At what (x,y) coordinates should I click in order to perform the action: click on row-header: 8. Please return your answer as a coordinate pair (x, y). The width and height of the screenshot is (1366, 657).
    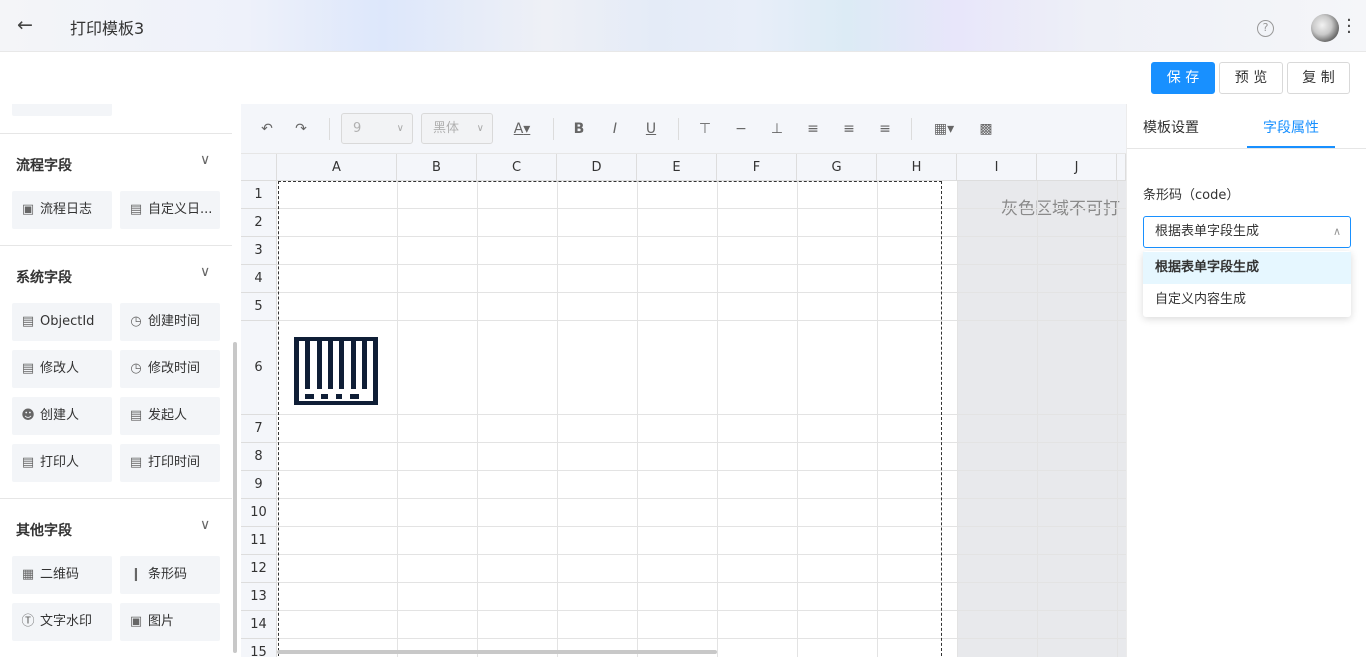
    Looking at the image, I should click on (259, 457).